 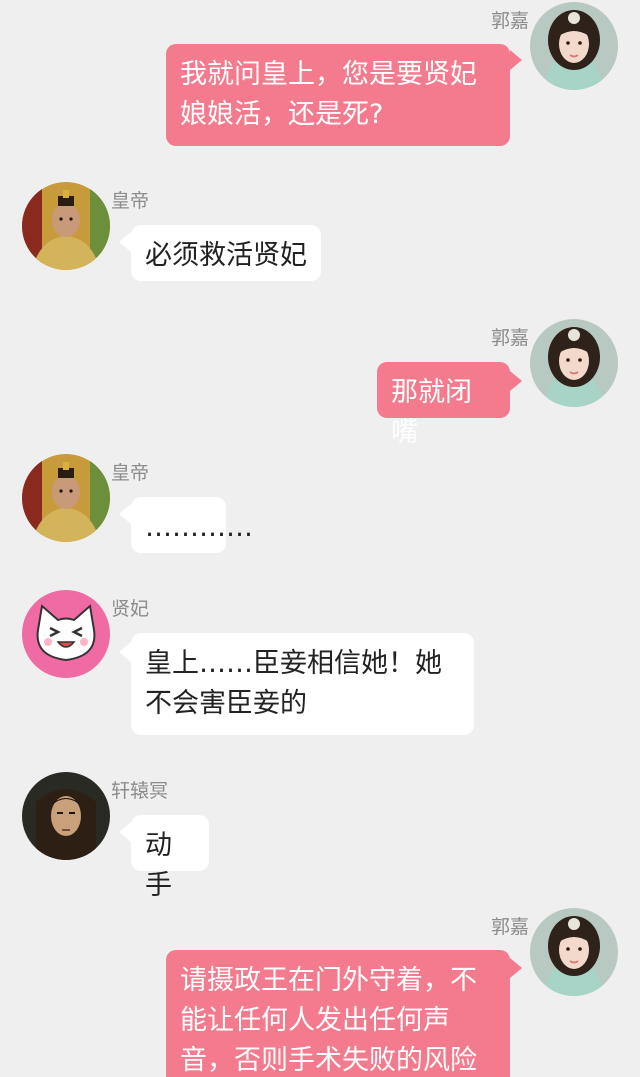 I want to click on message-text: 我就问皇上，您是要贤妃娘娘活，还是死?, so click(x=328, y=94).